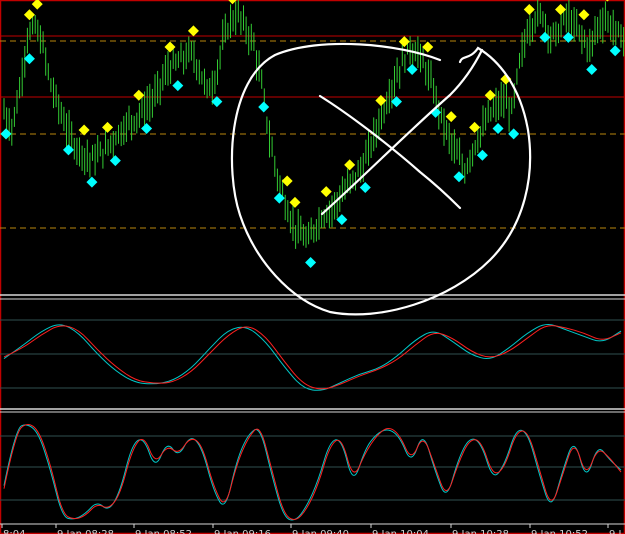 The height and width of the screenshot is (534, 625). What do you see at coordinates (480, 531) in the screenshot?
I see `time-tick-label: 9 Jan 10:28` at bounding box center [480, 531].